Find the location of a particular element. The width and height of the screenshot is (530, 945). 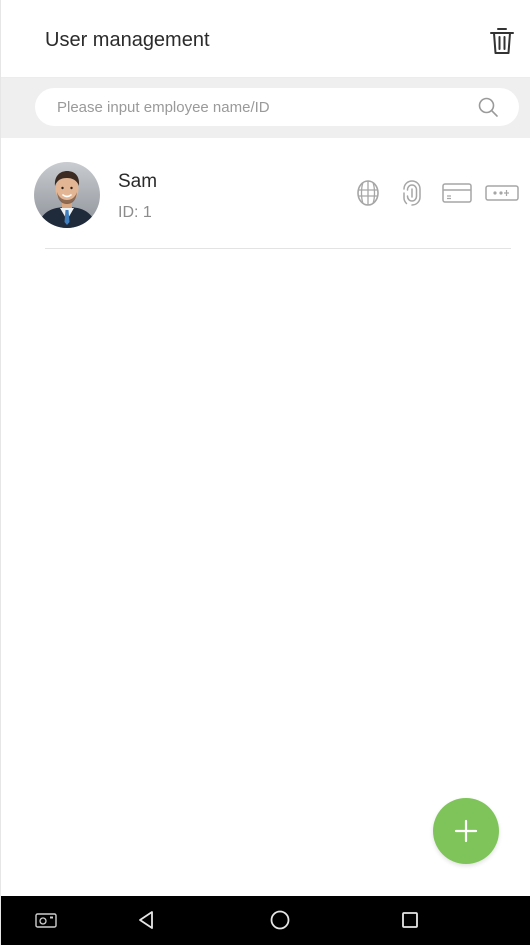

list-divider is located at coordinates (278, 248).